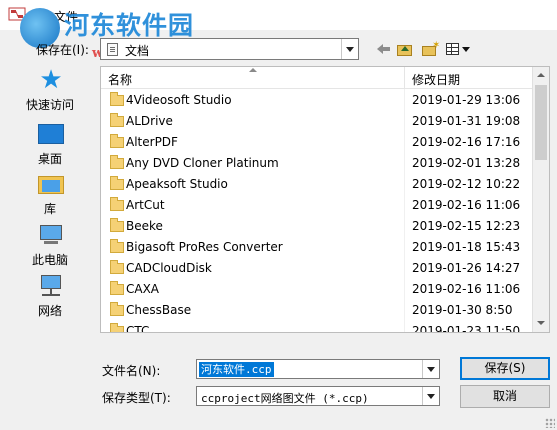  I want to click on computer-icon, so click(51, 235).